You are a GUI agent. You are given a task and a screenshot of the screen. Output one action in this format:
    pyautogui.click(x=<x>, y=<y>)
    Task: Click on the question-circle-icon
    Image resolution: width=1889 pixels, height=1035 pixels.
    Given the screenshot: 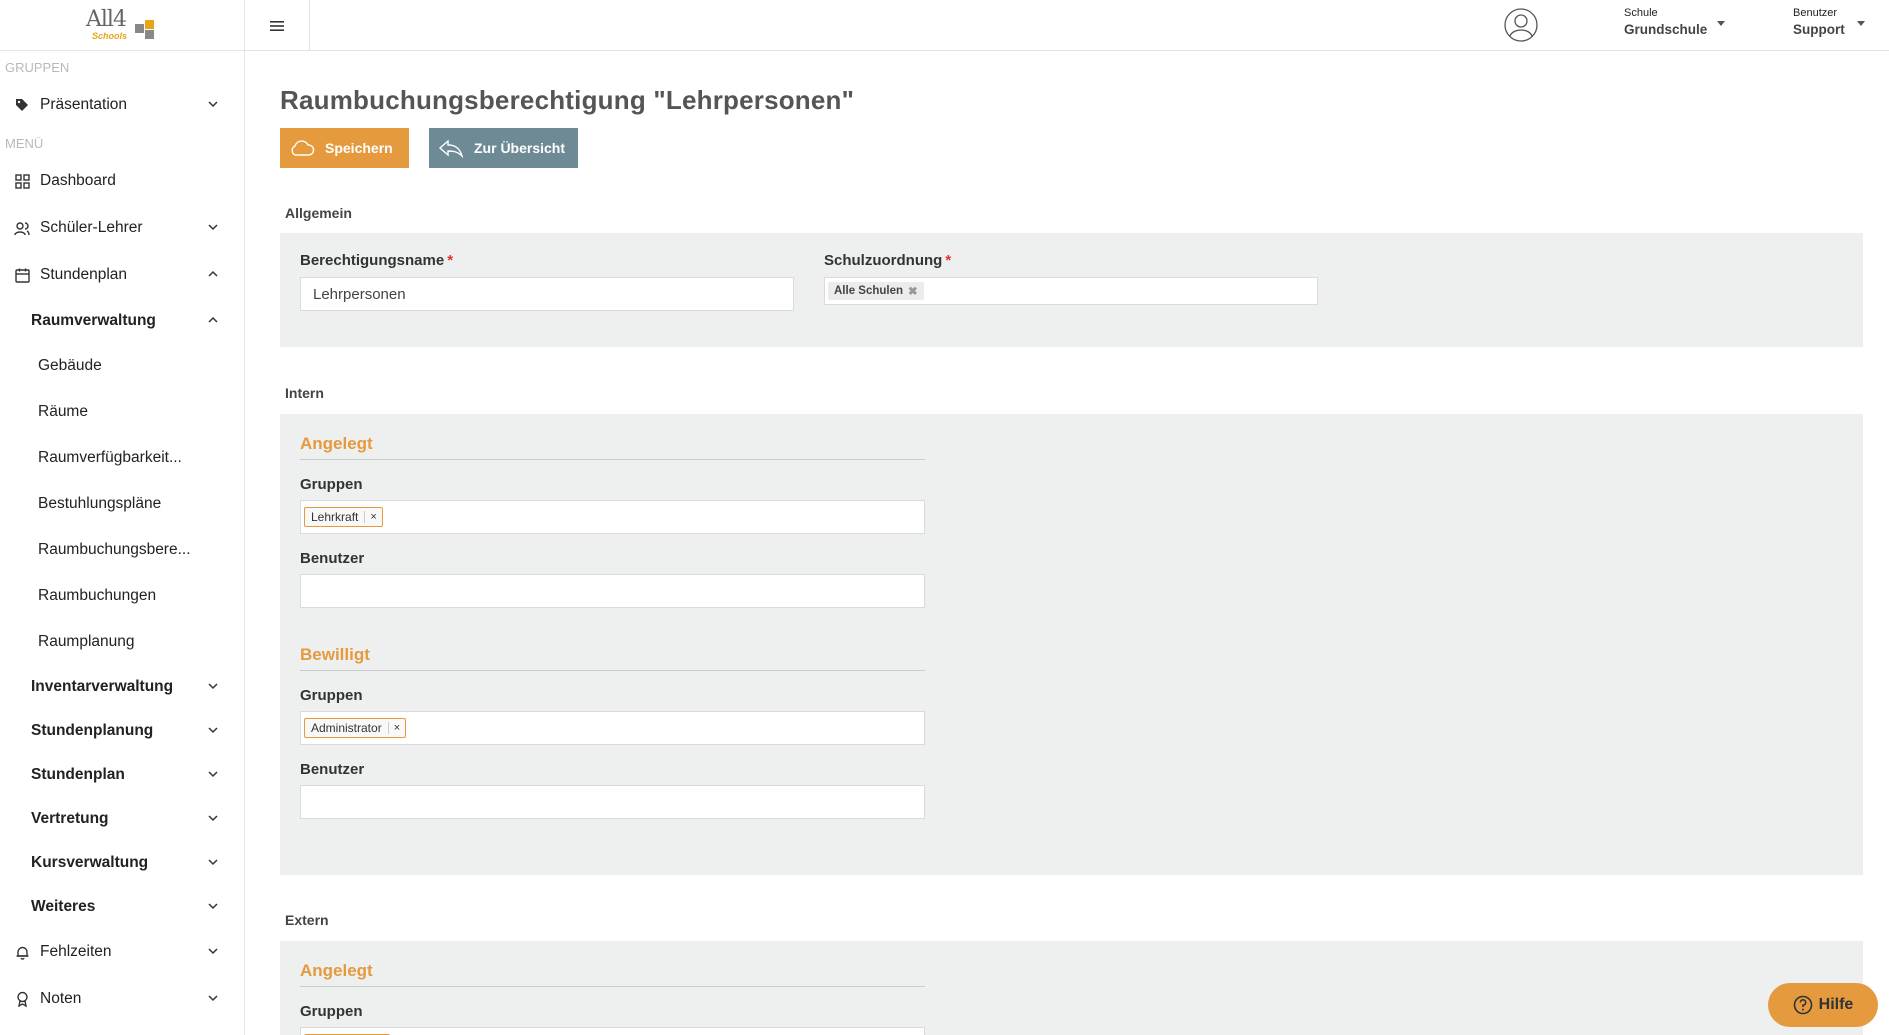 What is the action you would take?
    pyautogui.click(x=1802, y=1005)
    